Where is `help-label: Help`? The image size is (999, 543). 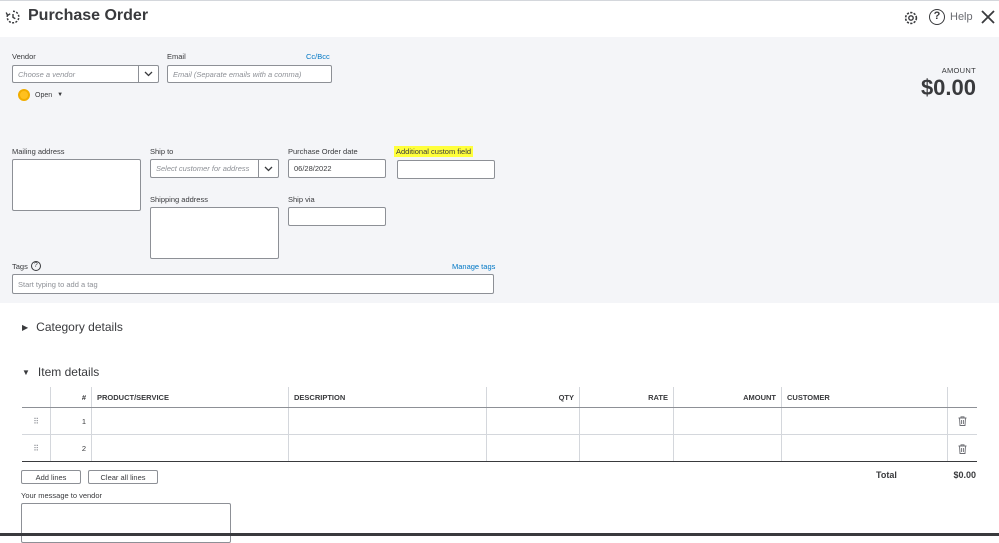 help-label: Help is located at coordinates (961, 17).